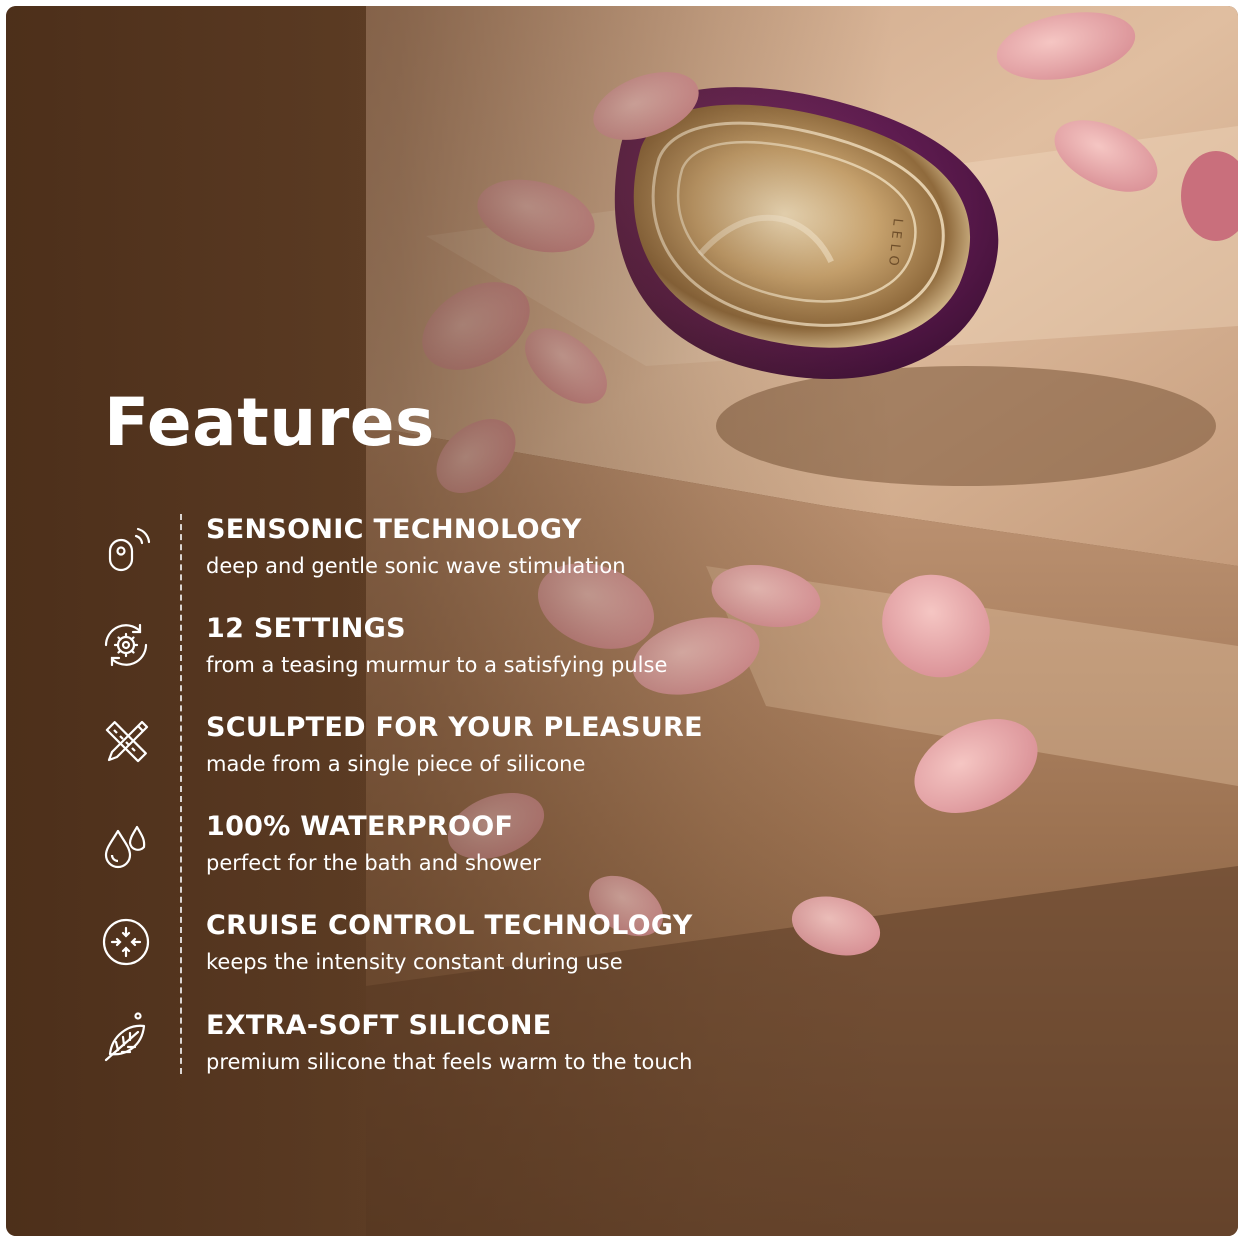 The width and height of the screenshot is (1240, 1236). Describe the element at coordinates (306, 628) in the screenshot. I see `feature-title: 12 SETTINGS` at that location.